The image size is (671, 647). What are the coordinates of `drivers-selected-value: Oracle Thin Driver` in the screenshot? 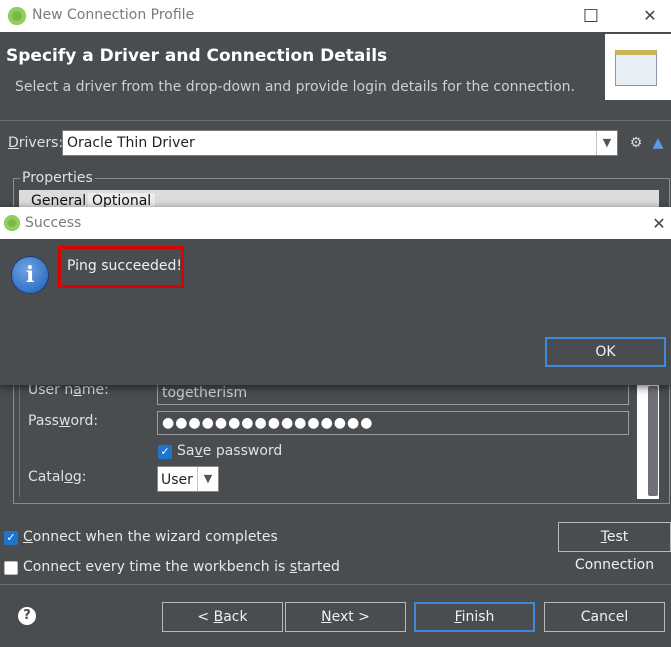 It's located at (131, 143).